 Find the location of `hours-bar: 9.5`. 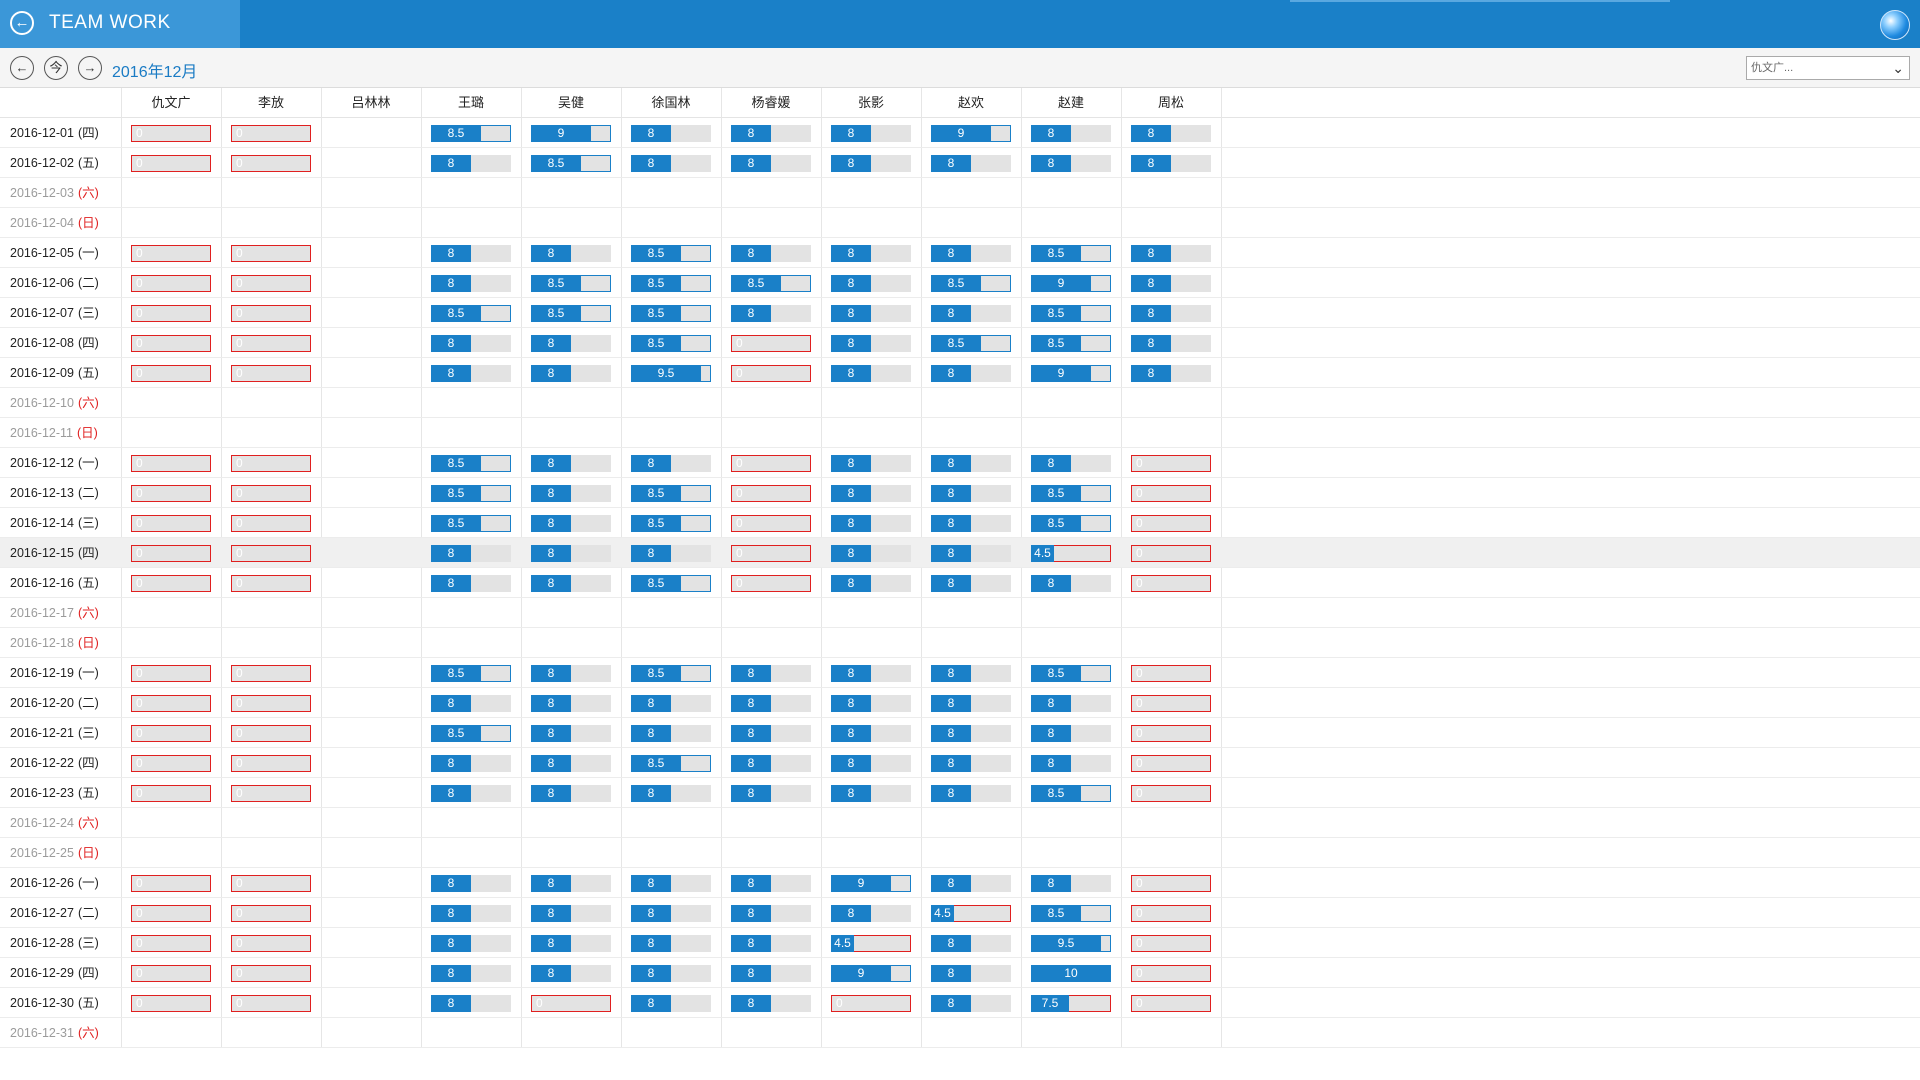

hours-bar: 9.5 is located at coordinates (671, 373).